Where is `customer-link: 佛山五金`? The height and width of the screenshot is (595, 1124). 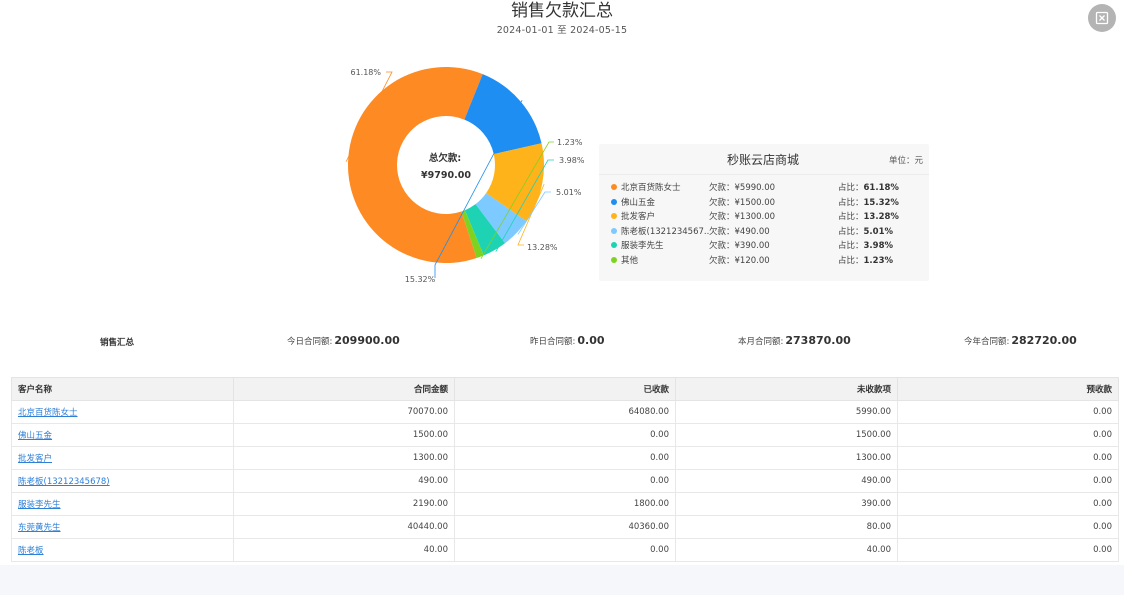 customer-link: 佛山五金 is located at coordinates (35, 436).